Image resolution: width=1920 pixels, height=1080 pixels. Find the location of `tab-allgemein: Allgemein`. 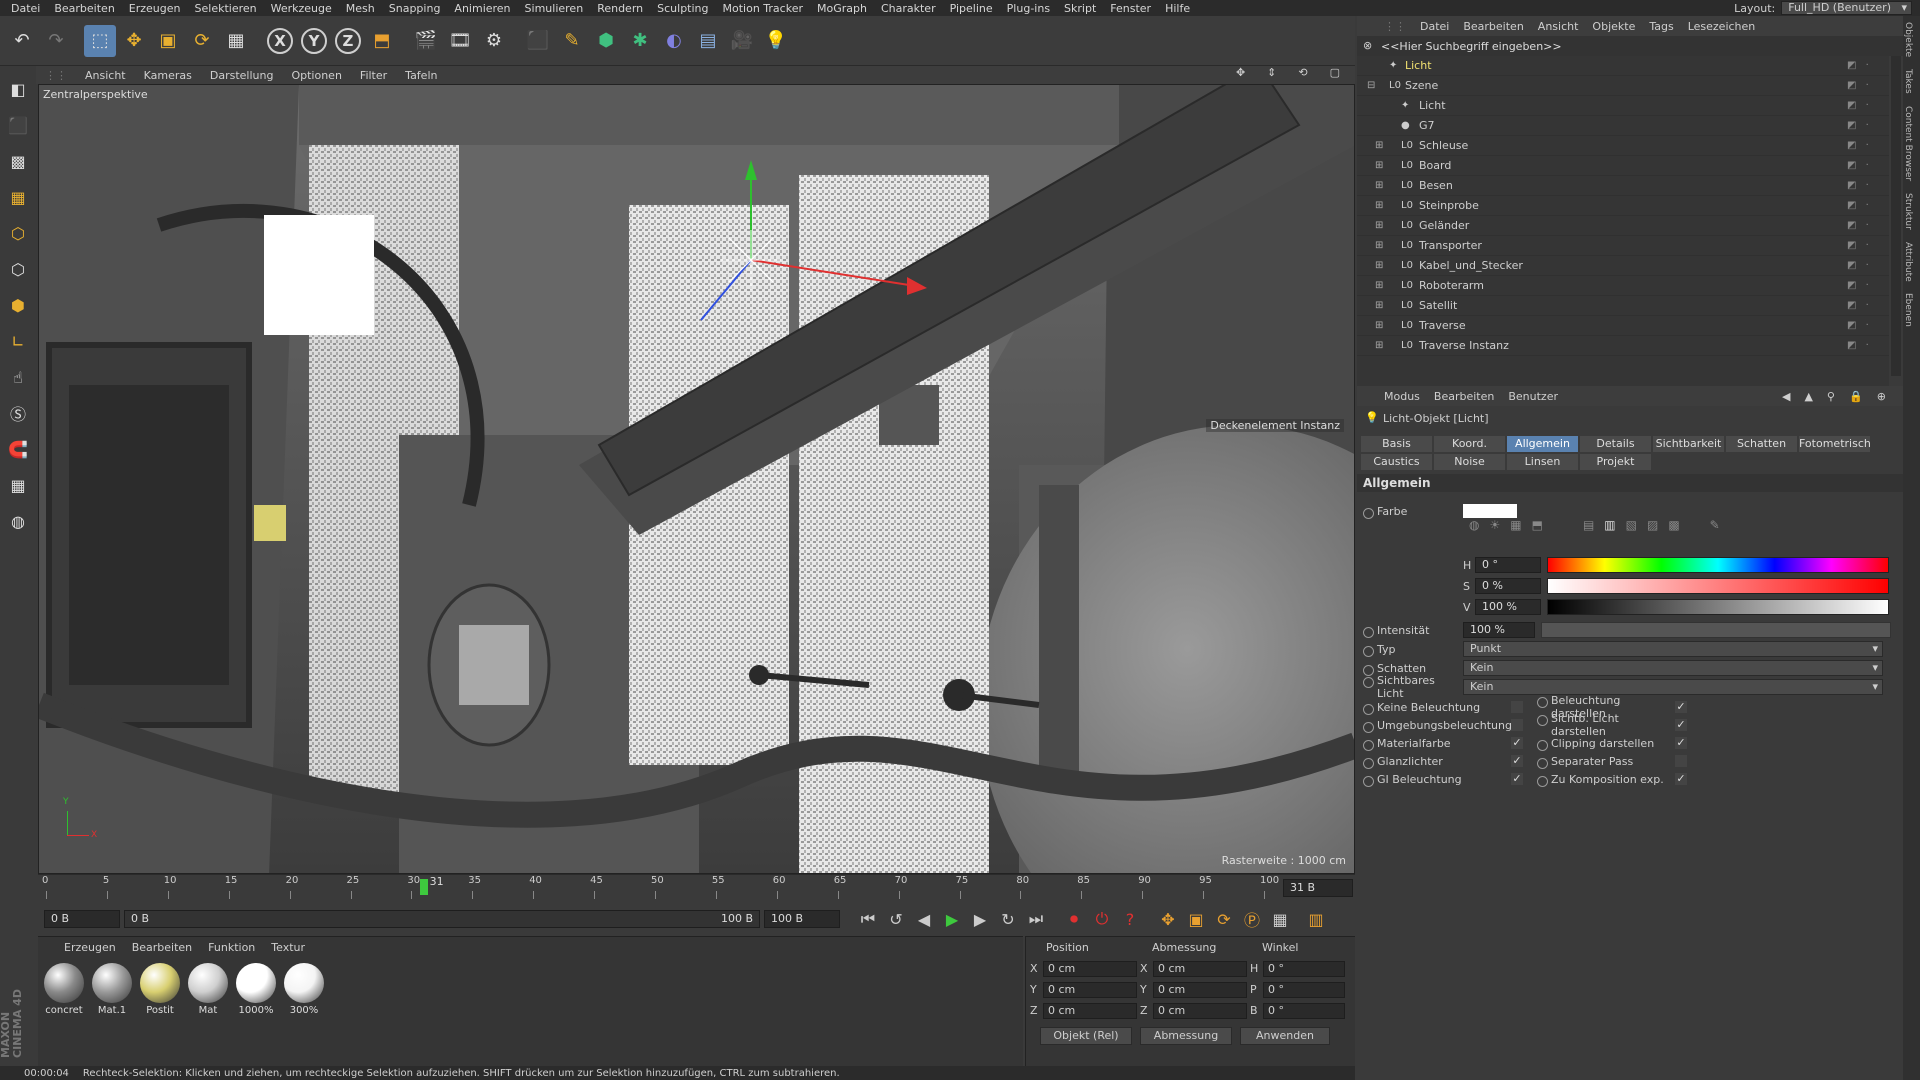

tab-allgemein: Allgemein is located at coordinates (1542, 444).